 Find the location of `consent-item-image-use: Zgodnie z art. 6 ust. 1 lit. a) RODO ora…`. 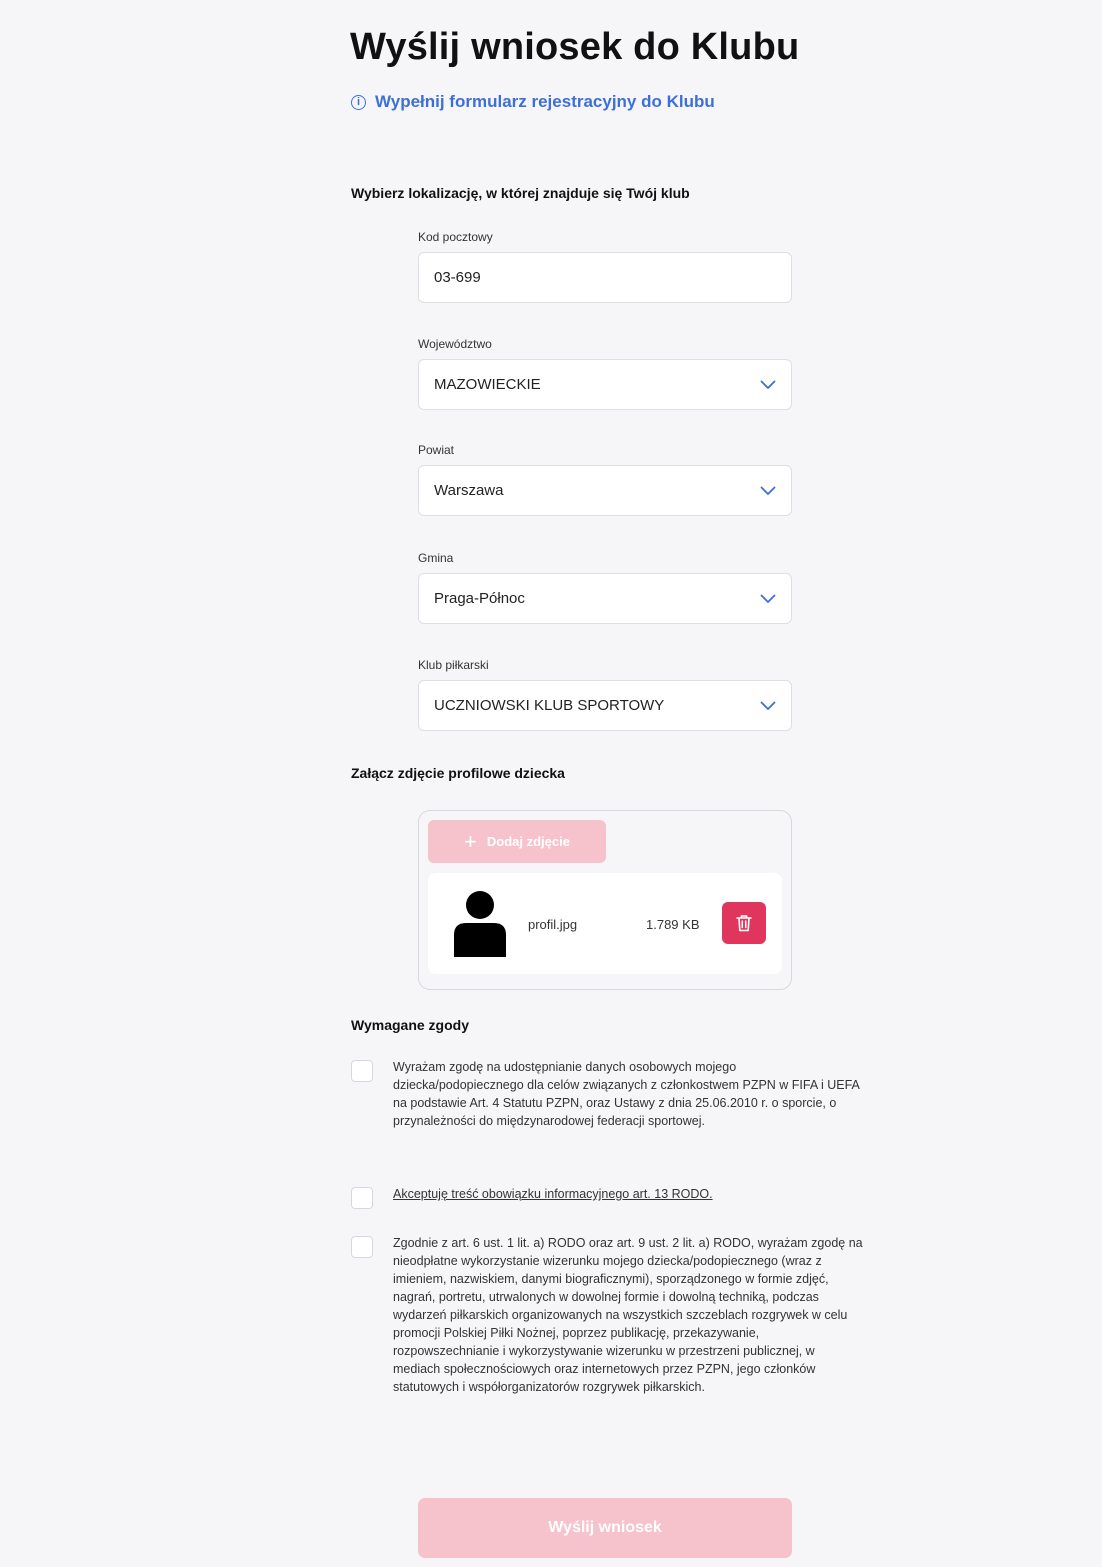

consent-item-image-use: Zgodnie z art. 6 ust. 1 lit. a) RODO ora… is located at coordinates (611, 1349).